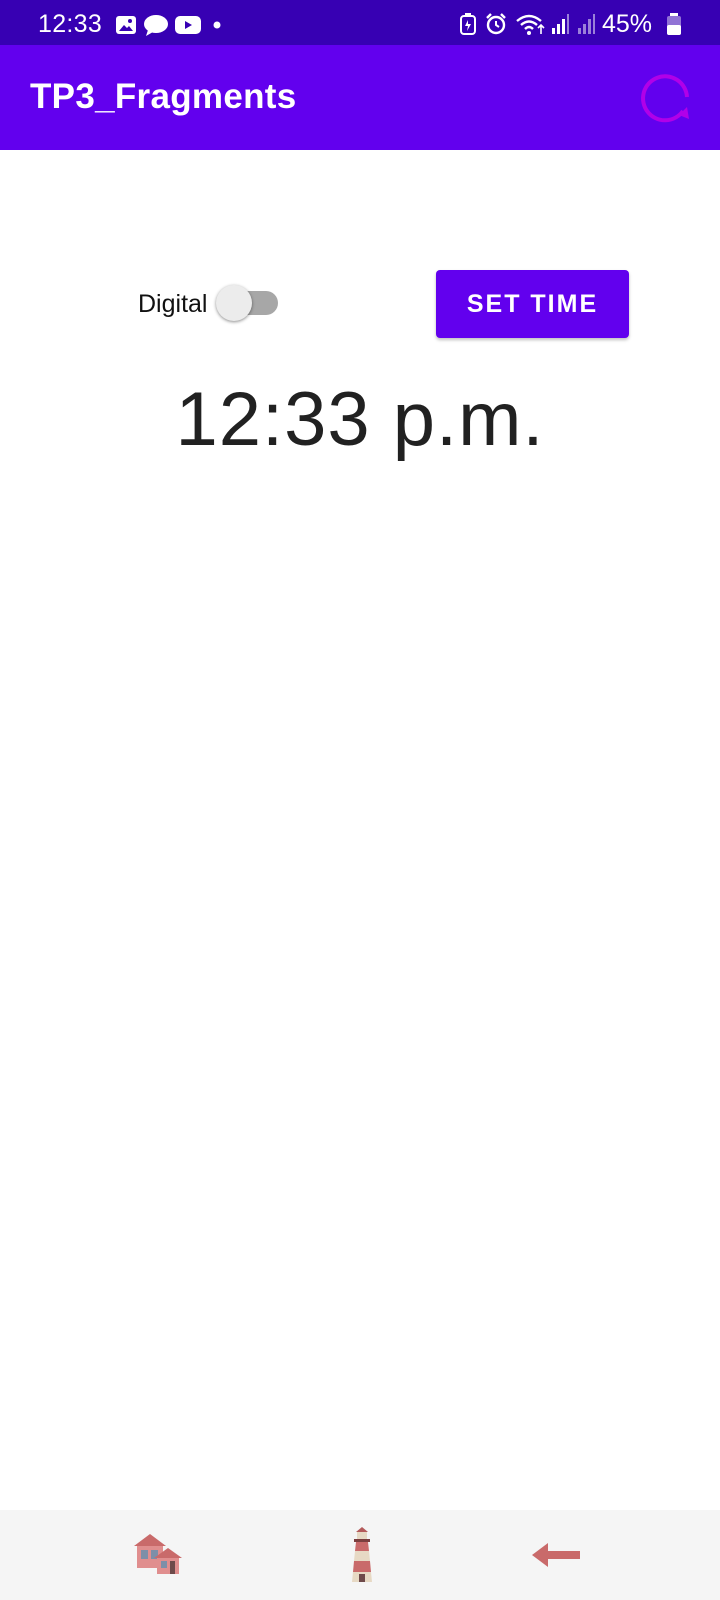 This screenshot has height=1600, width=720. What do you see at coordinates (532, 304) in the screenshot?
I see `set-time-button: SET TIME` at bounding box center [532, 304].